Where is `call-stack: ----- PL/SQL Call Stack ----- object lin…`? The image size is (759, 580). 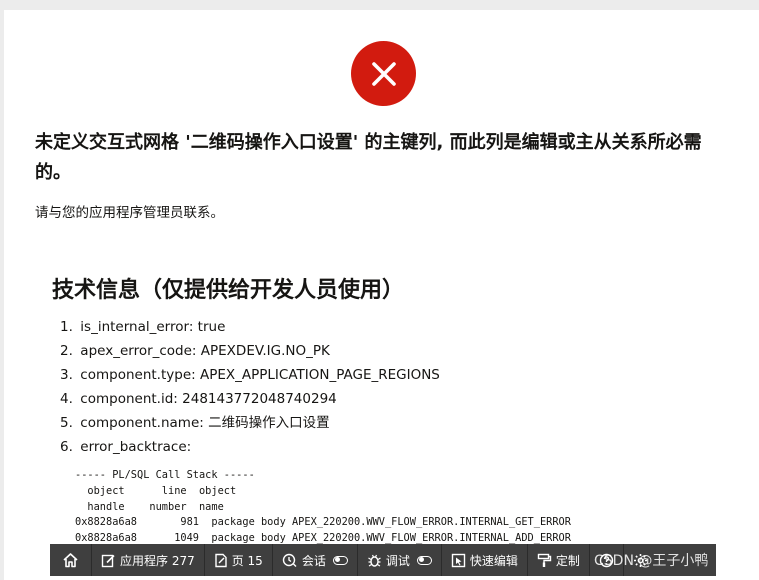 call-stack: ----- PL/SQL Call Stack ----- object lin… is located at coordinates (323, 507).